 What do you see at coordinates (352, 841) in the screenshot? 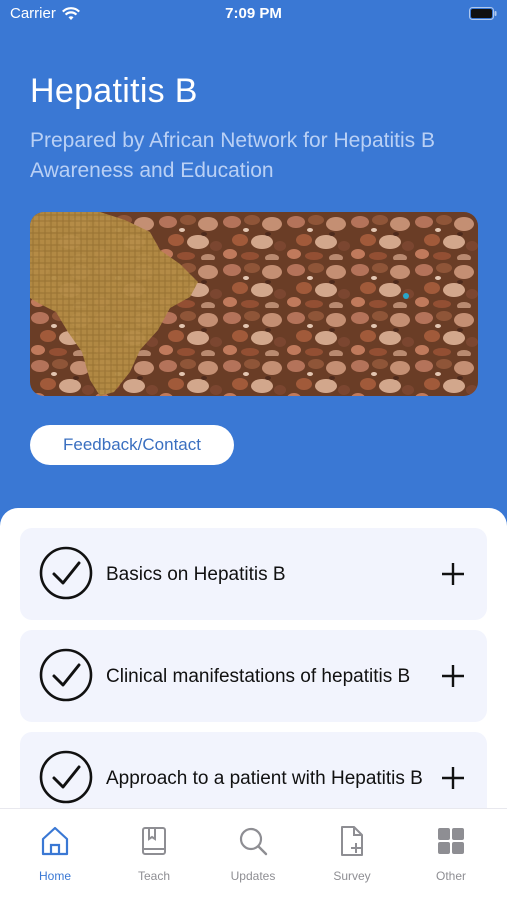
I see `document-add-icon` at bounding box center [352, 841].